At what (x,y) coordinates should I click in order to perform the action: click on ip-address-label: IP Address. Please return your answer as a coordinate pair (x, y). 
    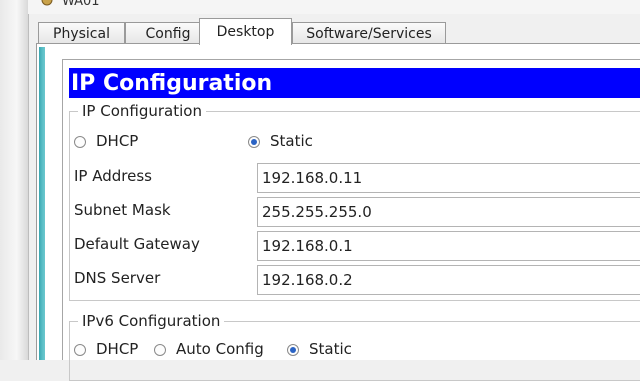
    Looking at the image, I should click on (113, 176).